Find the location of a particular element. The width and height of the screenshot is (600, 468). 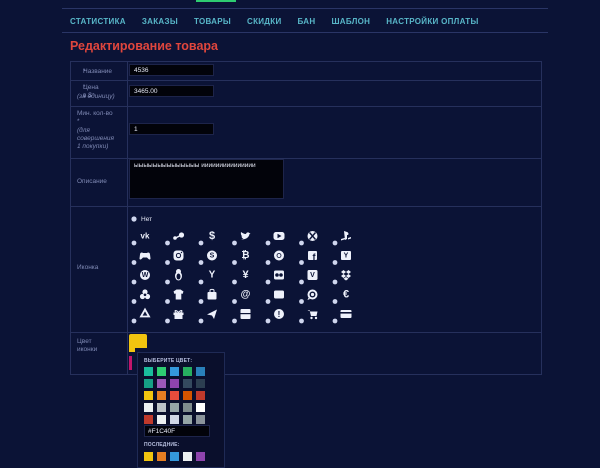

icon-option: f is located at coordinates (308, 258).